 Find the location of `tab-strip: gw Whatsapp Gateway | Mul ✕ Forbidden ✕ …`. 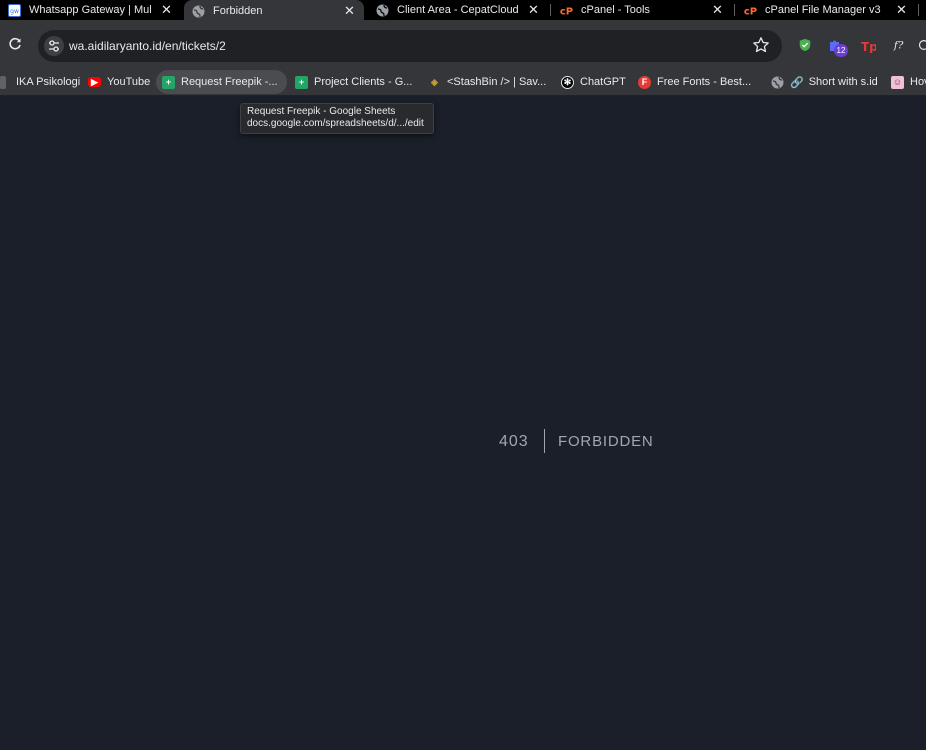

tab-strip: gw Whatsapp Gateway | Mul ✕ Forbidden ✕ … is located at coordinates (463, 11).